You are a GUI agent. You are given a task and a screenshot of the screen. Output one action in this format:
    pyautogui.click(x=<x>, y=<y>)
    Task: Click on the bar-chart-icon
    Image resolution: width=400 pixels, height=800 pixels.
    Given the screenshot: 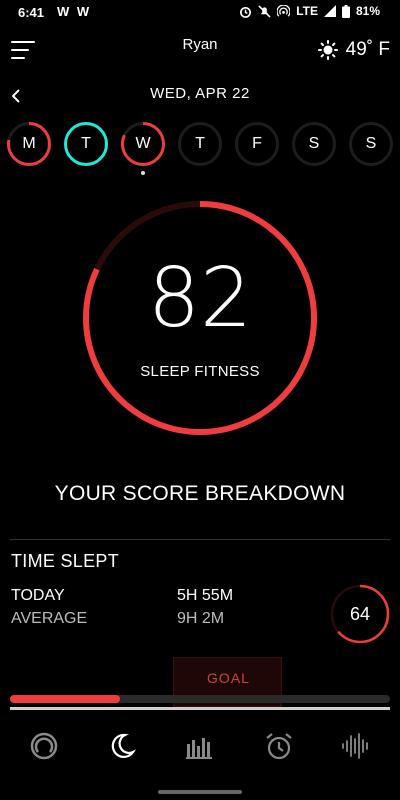 What is the action you would take?
    pyautogui.click(x=199, y=748)
    